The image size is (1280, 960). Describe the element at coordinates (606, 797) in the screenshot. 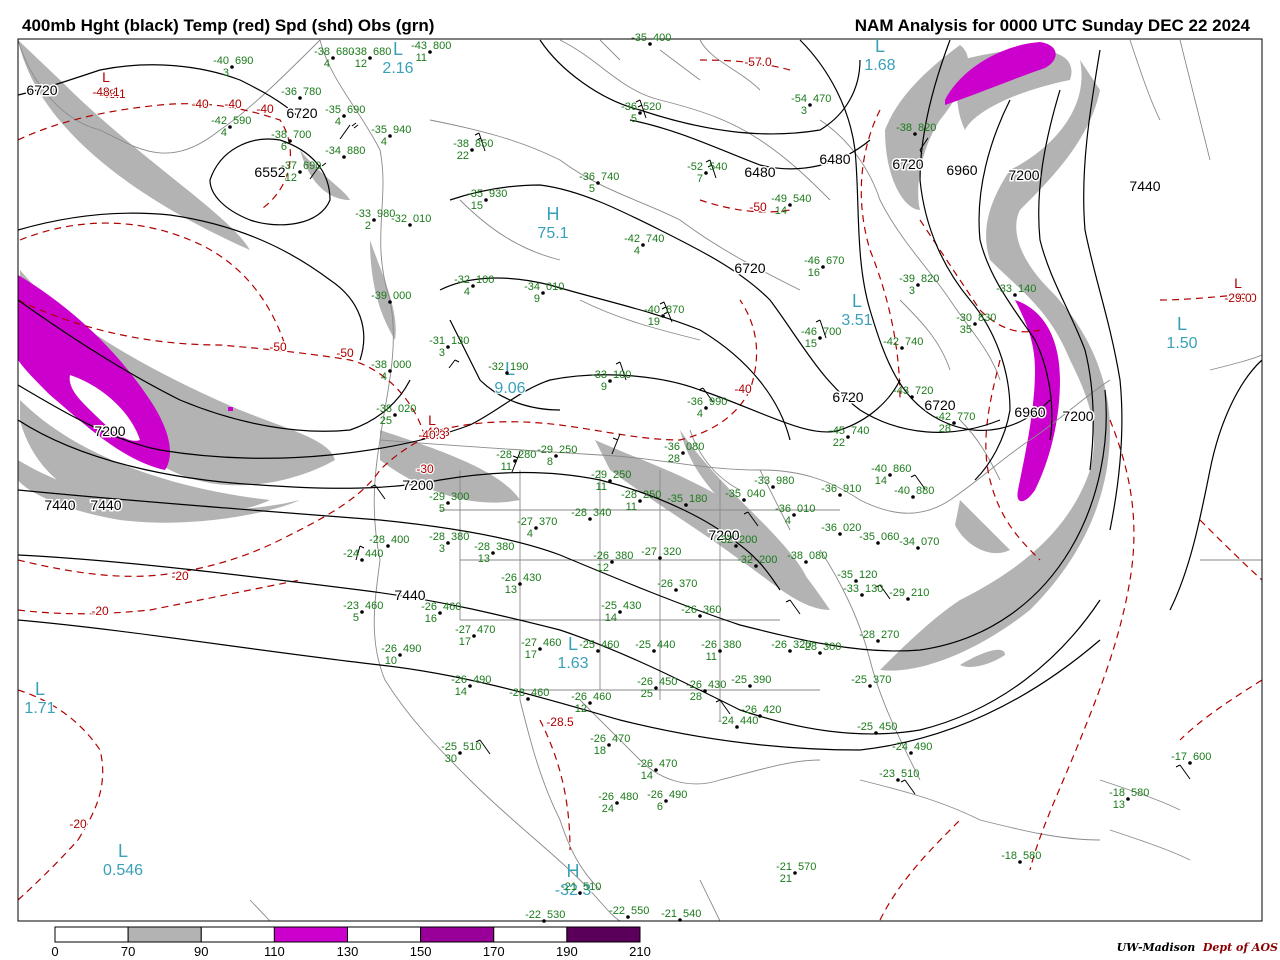

I see `station-temp-103: -26` at that location.